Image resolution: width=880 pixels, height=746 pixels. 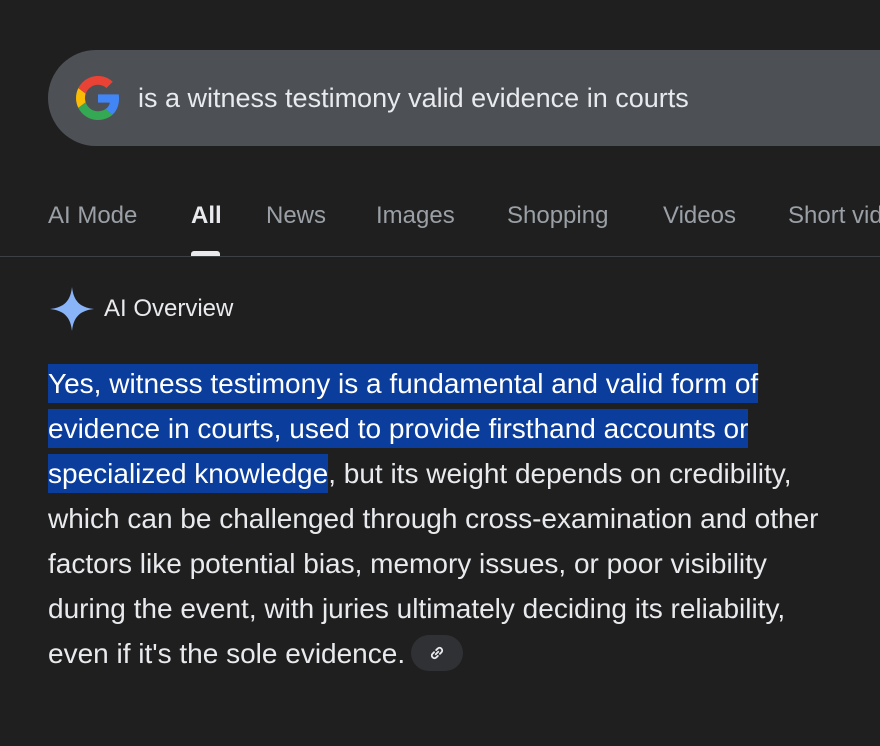 I want to click on tab-images: Images, so click(x=415, y=216).